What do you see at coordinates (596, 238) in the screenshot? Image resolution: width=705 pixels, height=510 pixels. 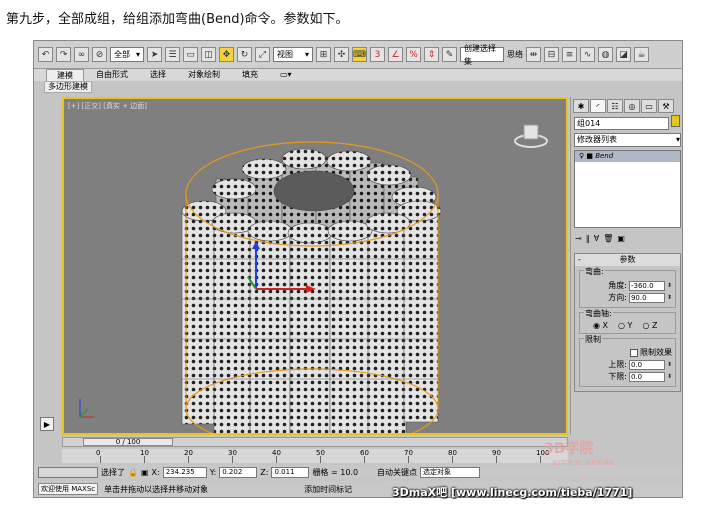 I see `make-unique-icon: ∀` at bounding box center [596, 238].